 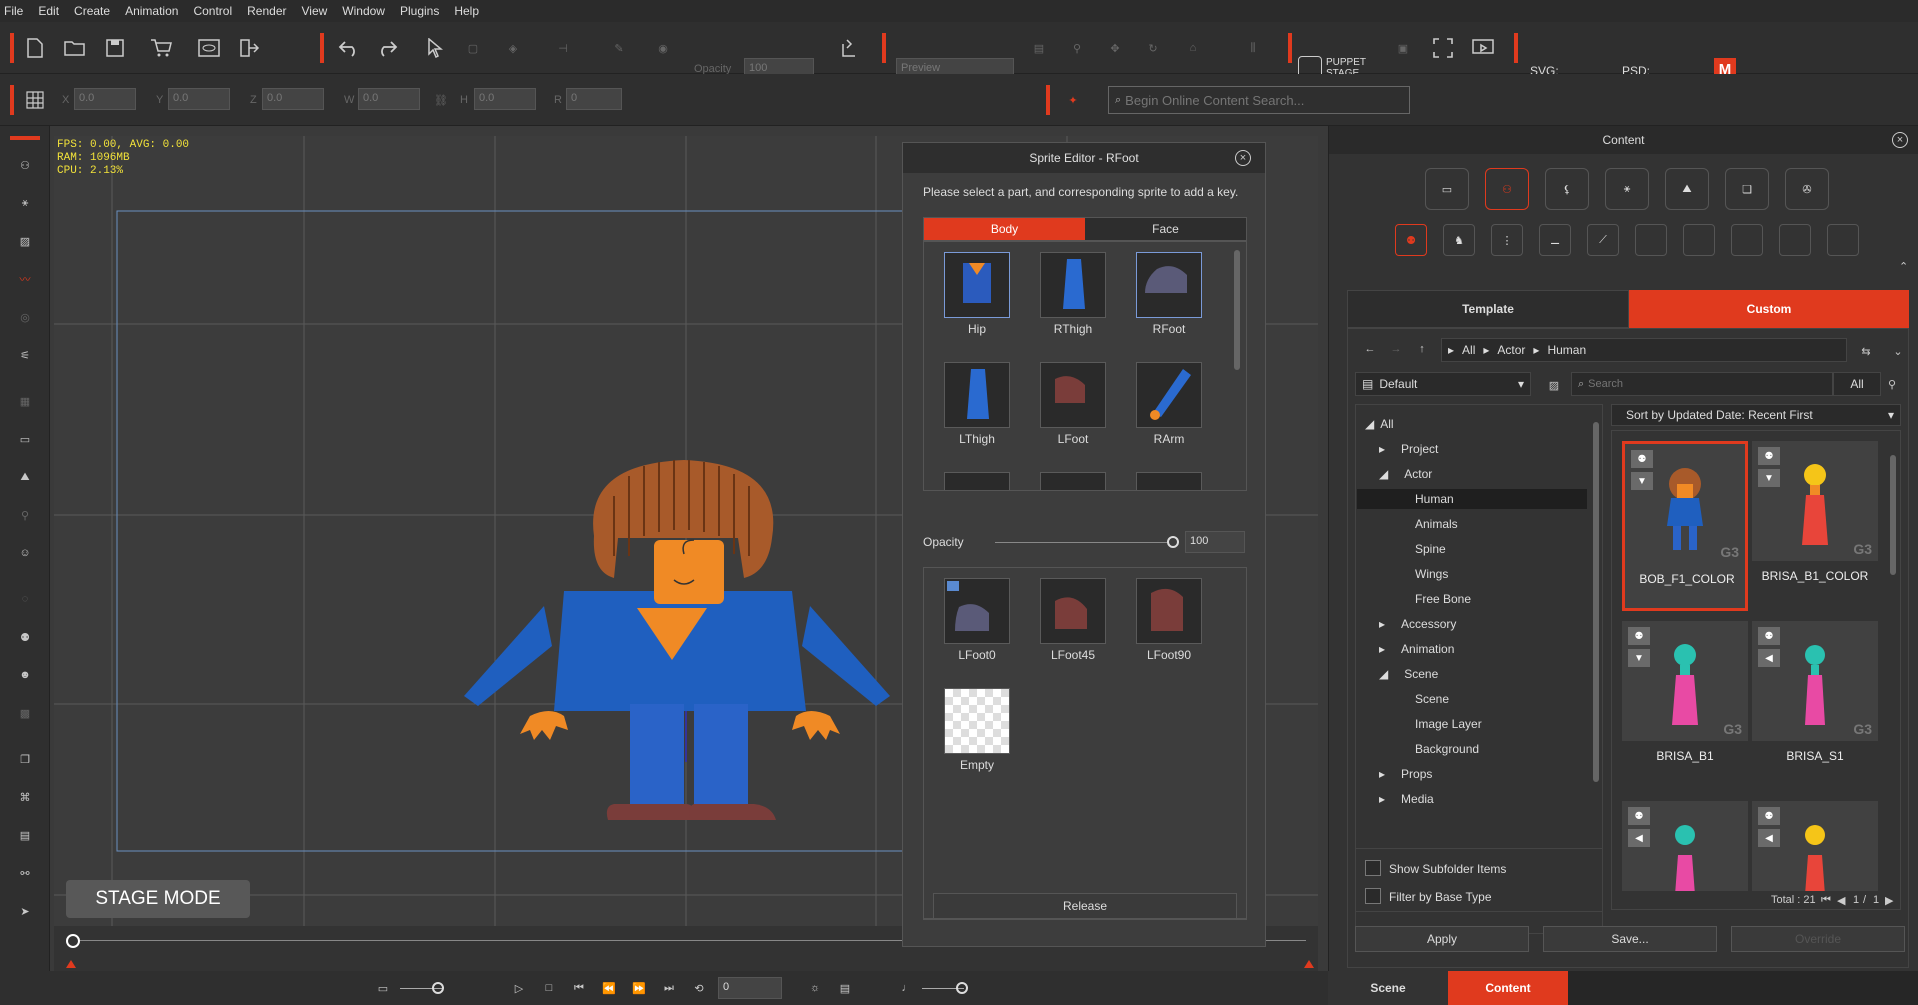 What do you see at coordinates (466, 11) in the screenshot?
I see `menu-help: Help` at bounding box center [466, 11].